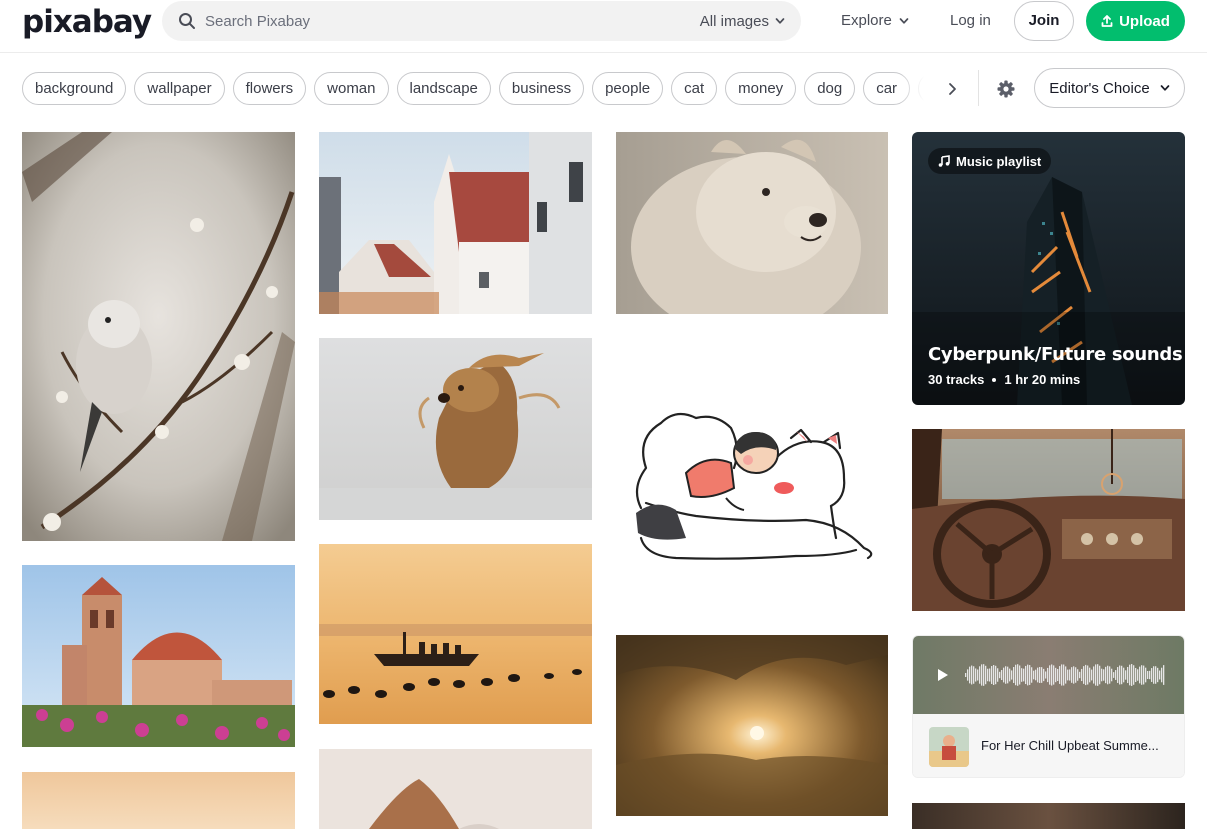 The image size is (1207, 829). I want to click on chip-money: money, so click(761, 88).